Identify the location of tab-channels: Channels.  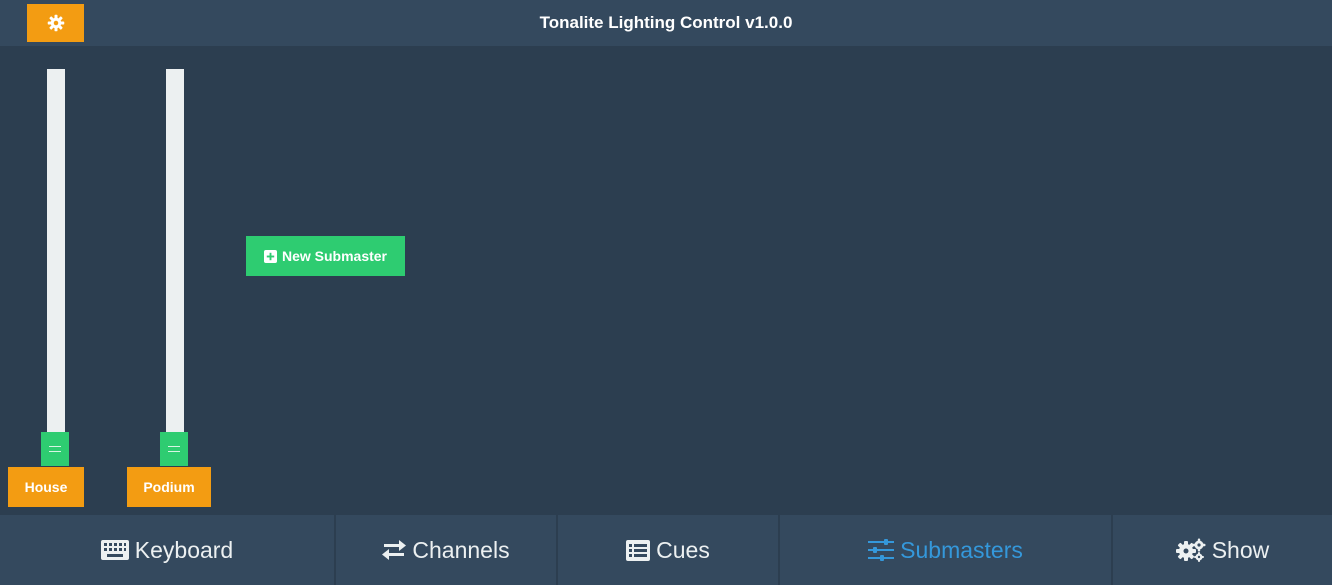
(445, 550).